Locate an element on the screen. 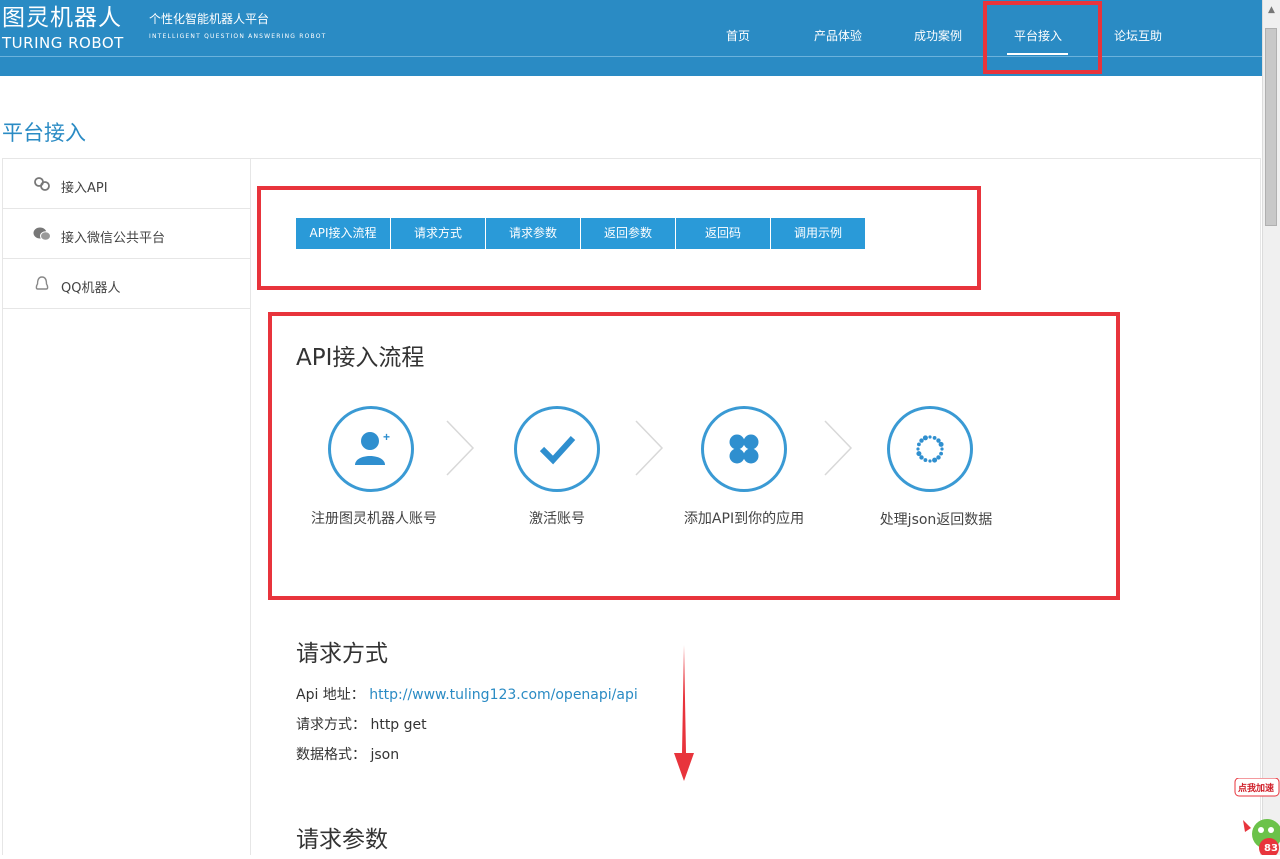  logo-cn-text: 图灵机器人 is located at coordinates (62, 18).